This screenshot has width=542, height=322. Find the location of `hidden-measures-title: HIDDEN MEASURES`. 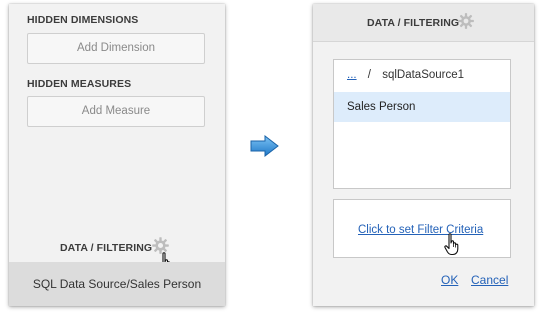

hidden-measures-title: HIDDEN MEASURES is located at coordinates (79, 84).